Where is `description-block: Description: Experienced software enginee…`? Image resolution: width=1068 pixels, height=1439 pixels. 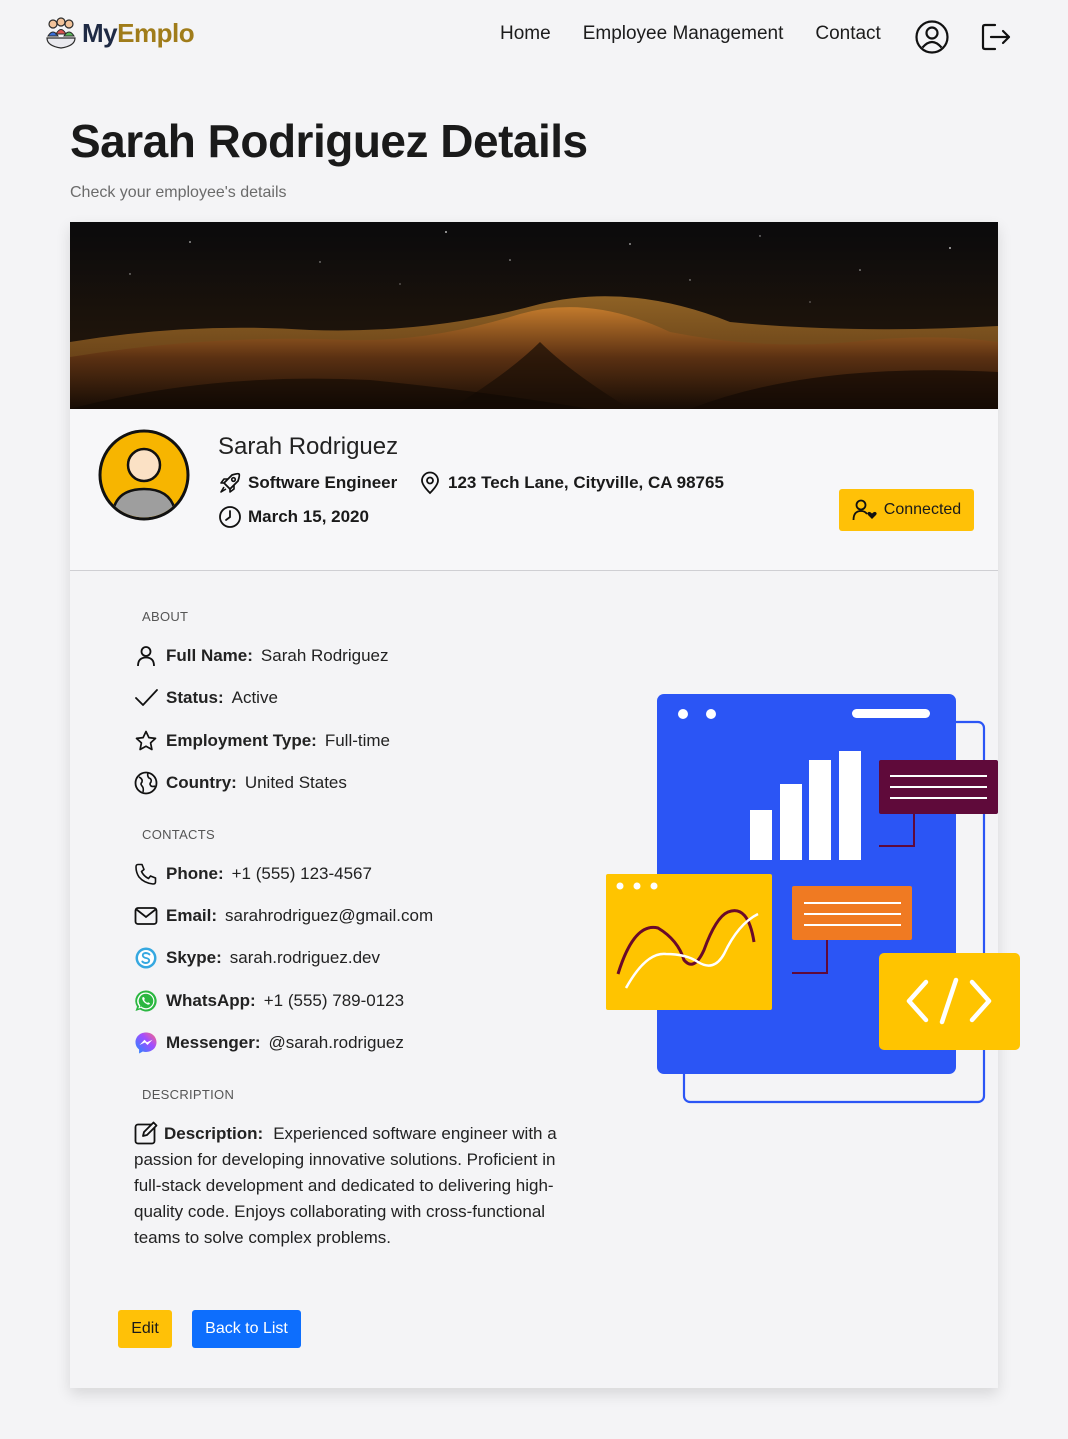 description-block: Description: Experienced software enginee… is located at coordinates (354, 1186).